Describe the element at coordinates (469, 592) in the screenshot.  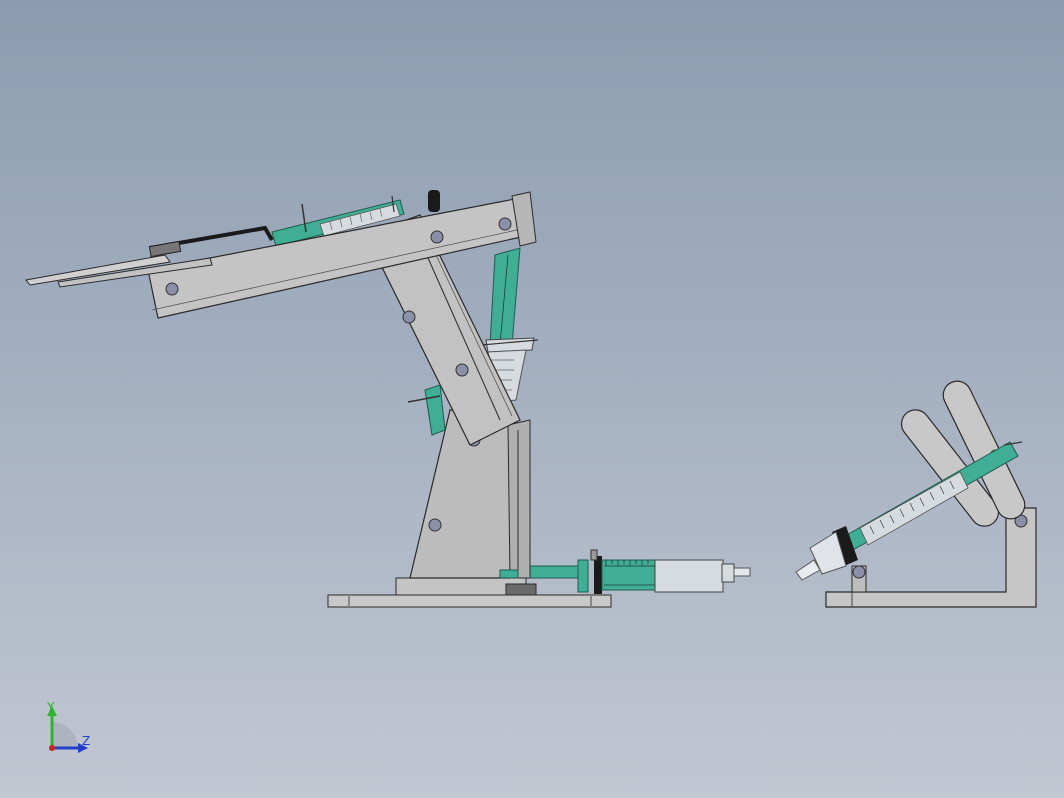
I see `base-plate` at that location.